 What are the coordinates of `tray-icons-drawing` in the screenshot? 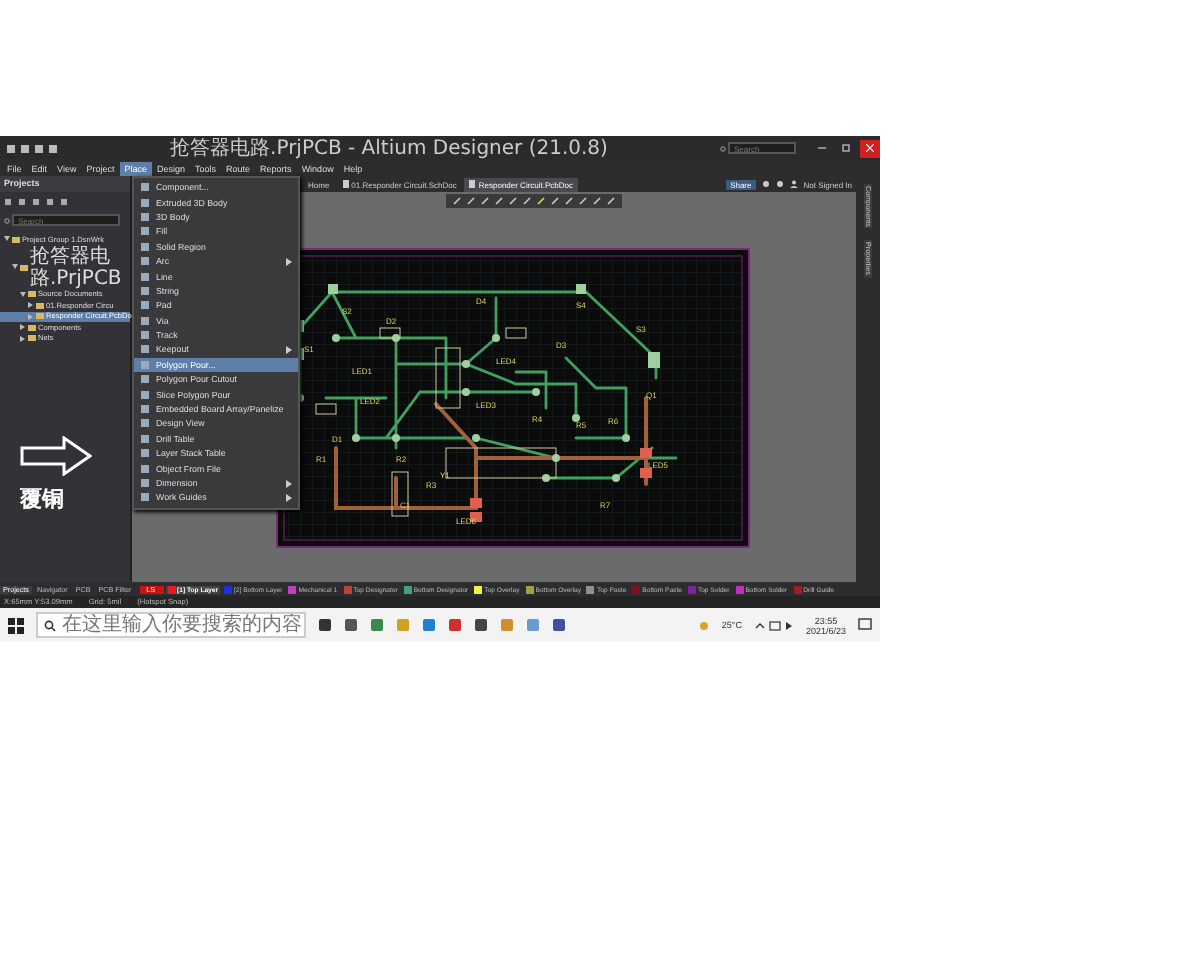 It's located at (773, 625).